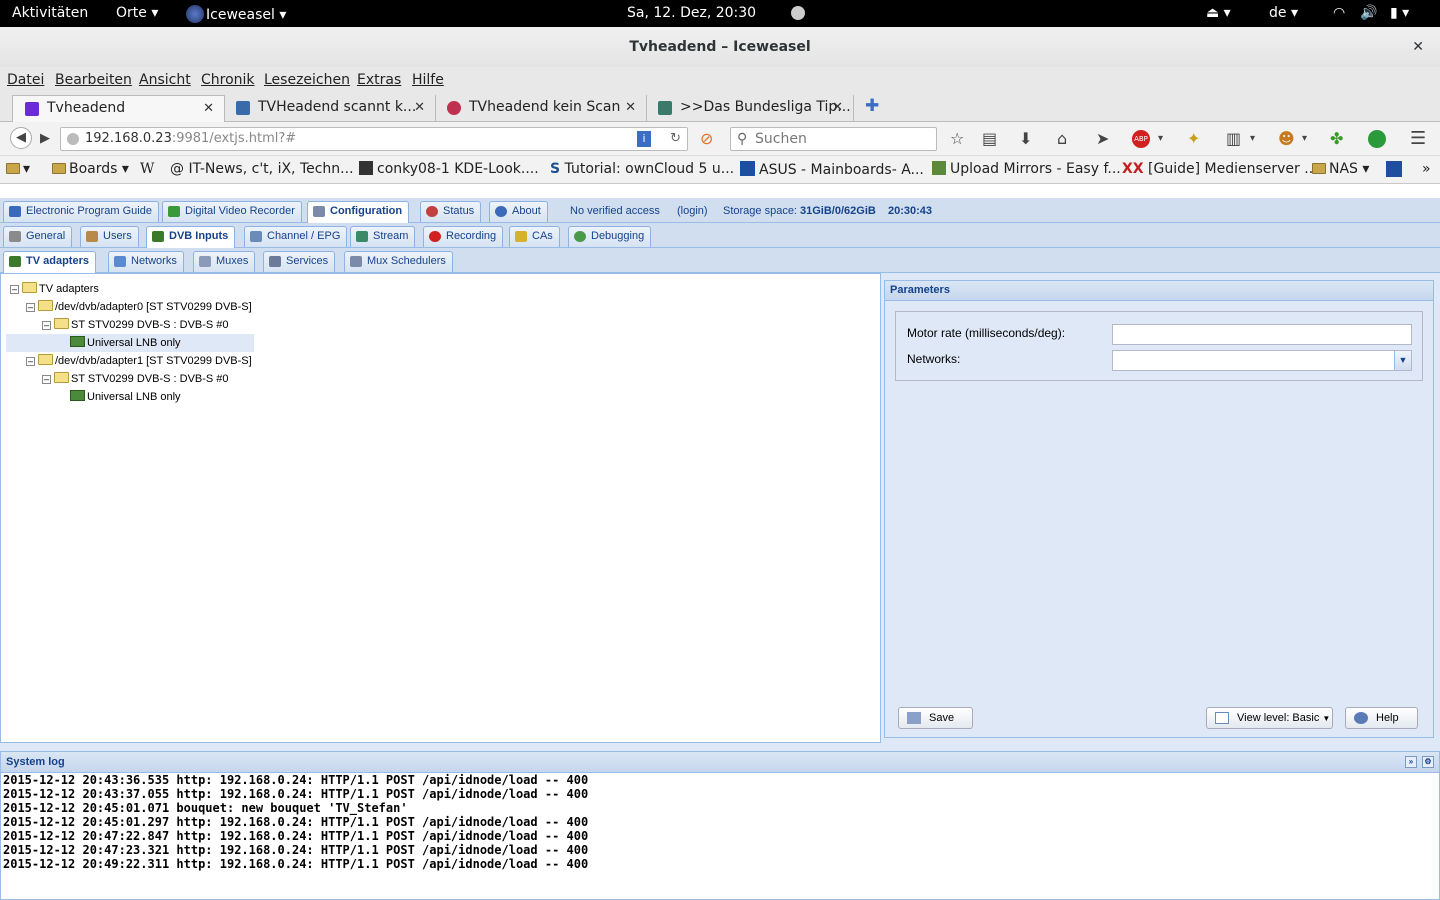  Describe the element at coordinates (1193, 139) in the screenshot. I see `extension-icon: ✦` at that location.